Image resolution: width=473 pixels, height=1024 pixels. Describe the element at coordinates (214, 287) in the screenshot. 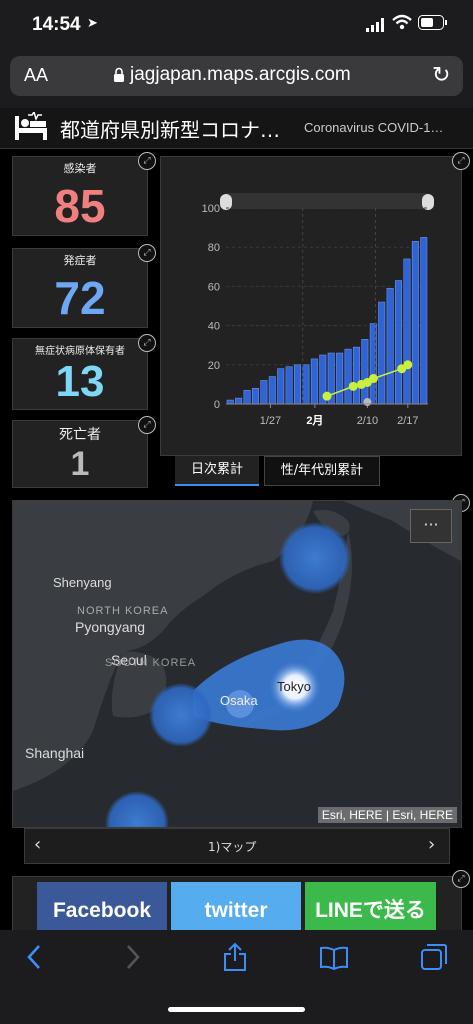

I see `y-tick-label: 60` at that location.